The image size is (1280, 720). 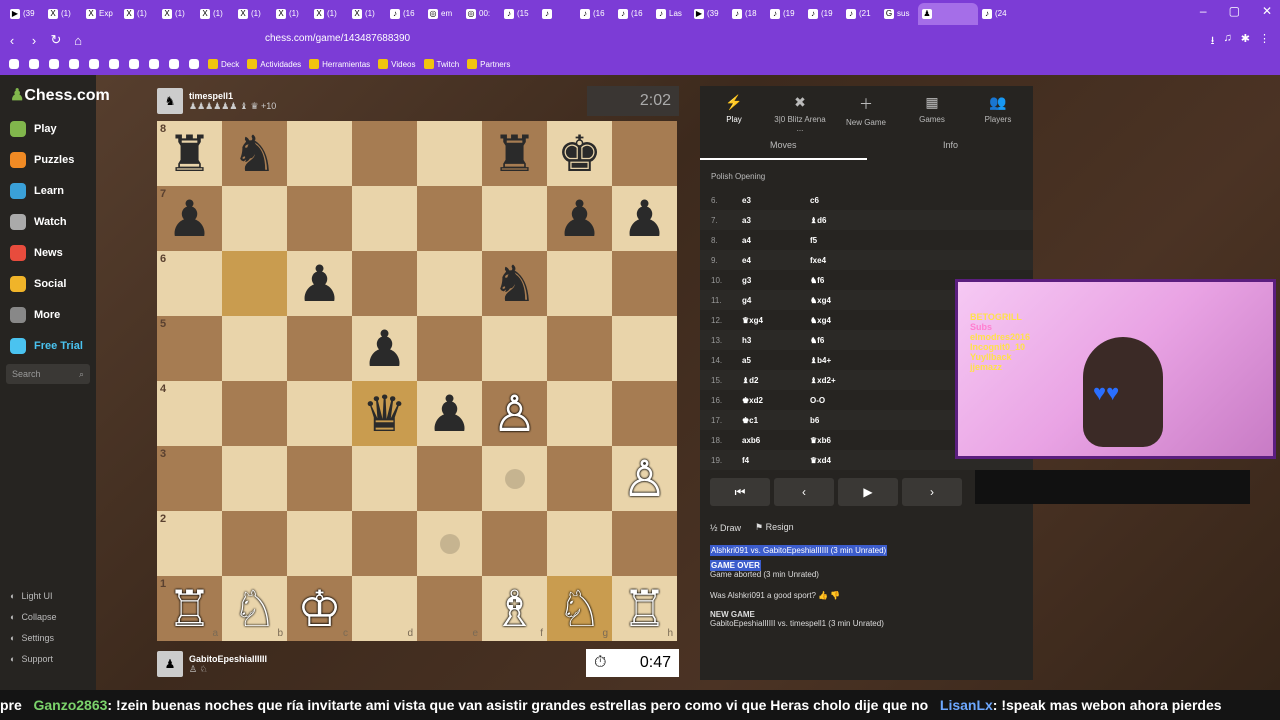 What do you see at coordinates (12, 40) in the screenshot?
I see `back-icon: ‹` at bounding box center [12, 40].